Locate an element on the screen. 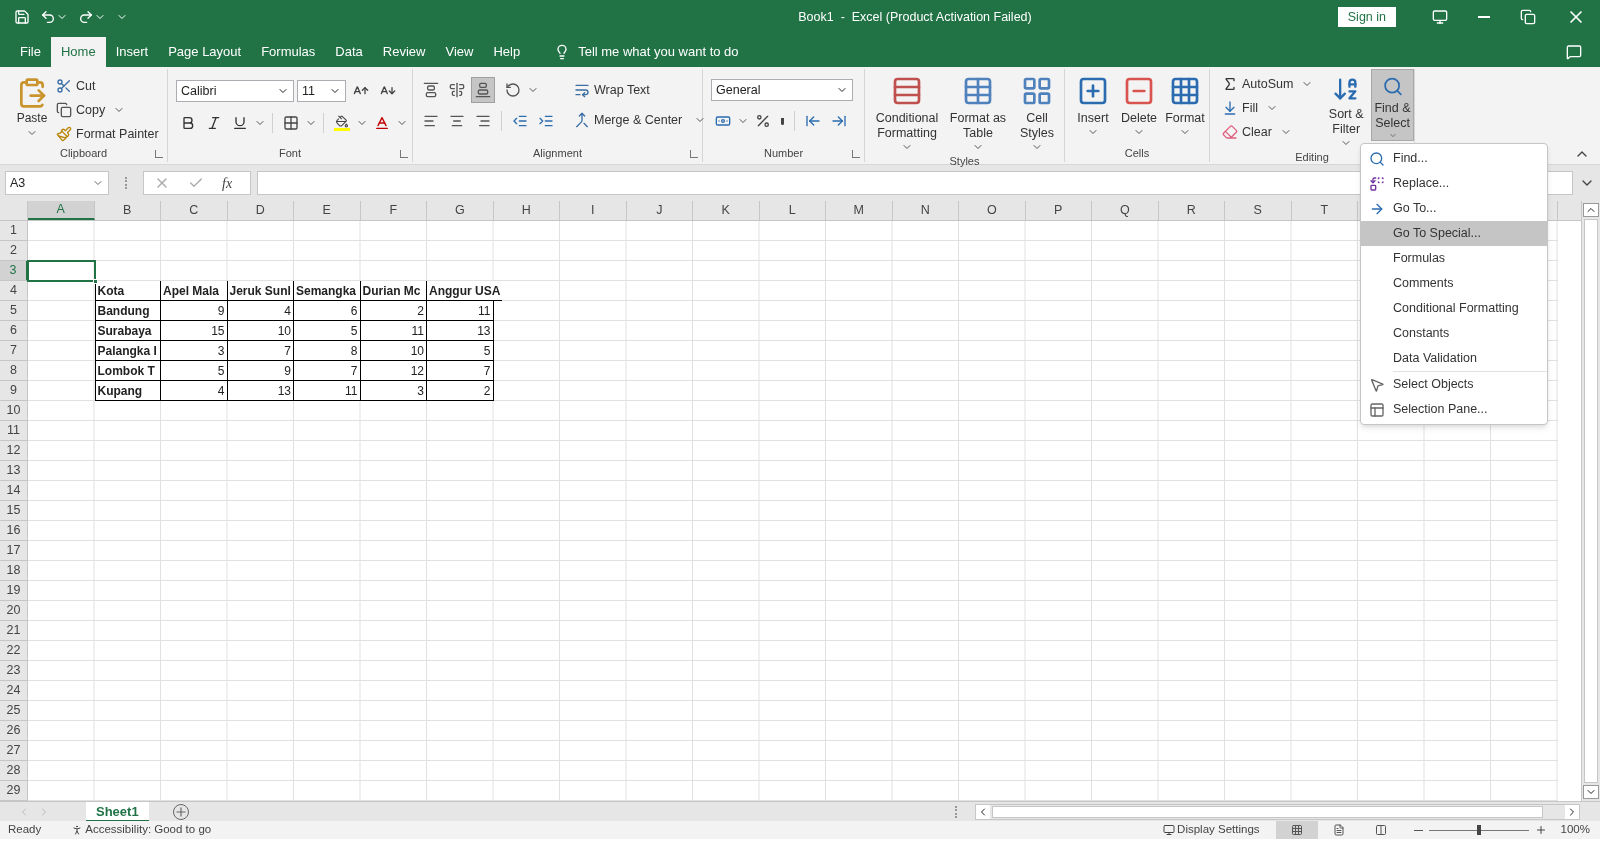  column-header: O is located at coordinates (992, 210).